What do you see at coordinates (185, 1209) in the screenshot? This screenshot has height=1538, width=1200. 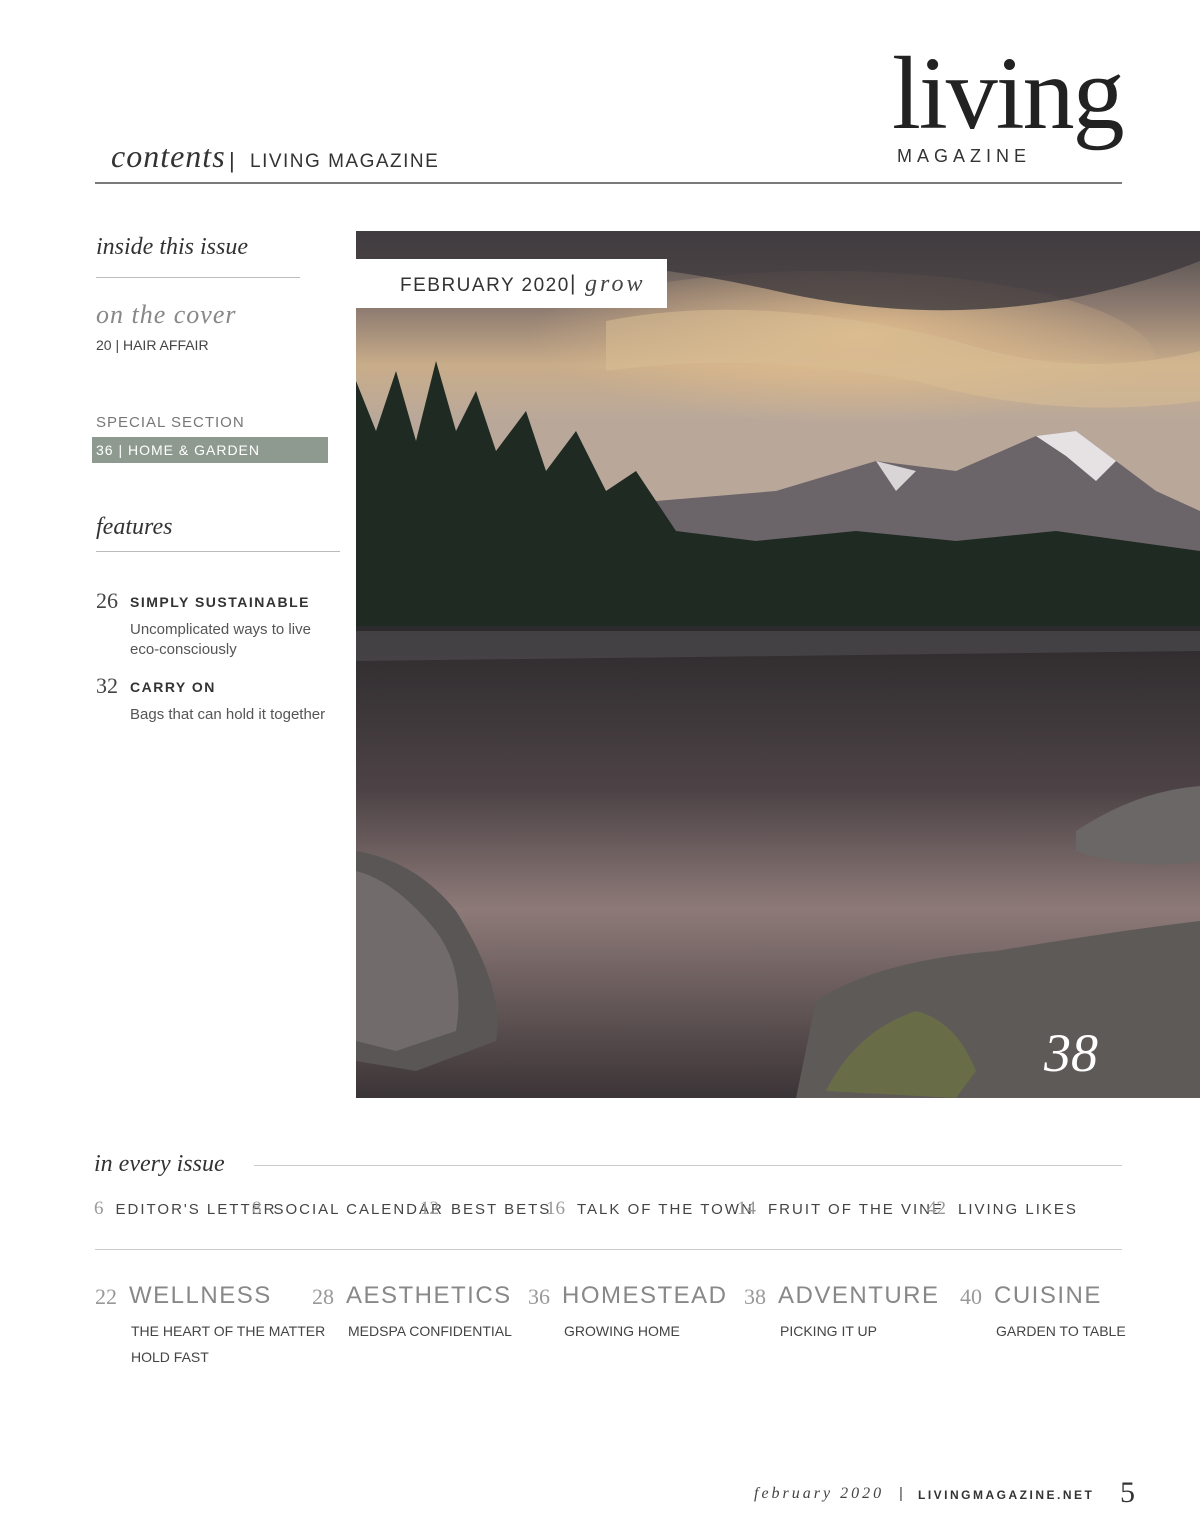 I see `every-issue-item: 6 EDITOR'S LETTER` at bounding box center [185, 1209].